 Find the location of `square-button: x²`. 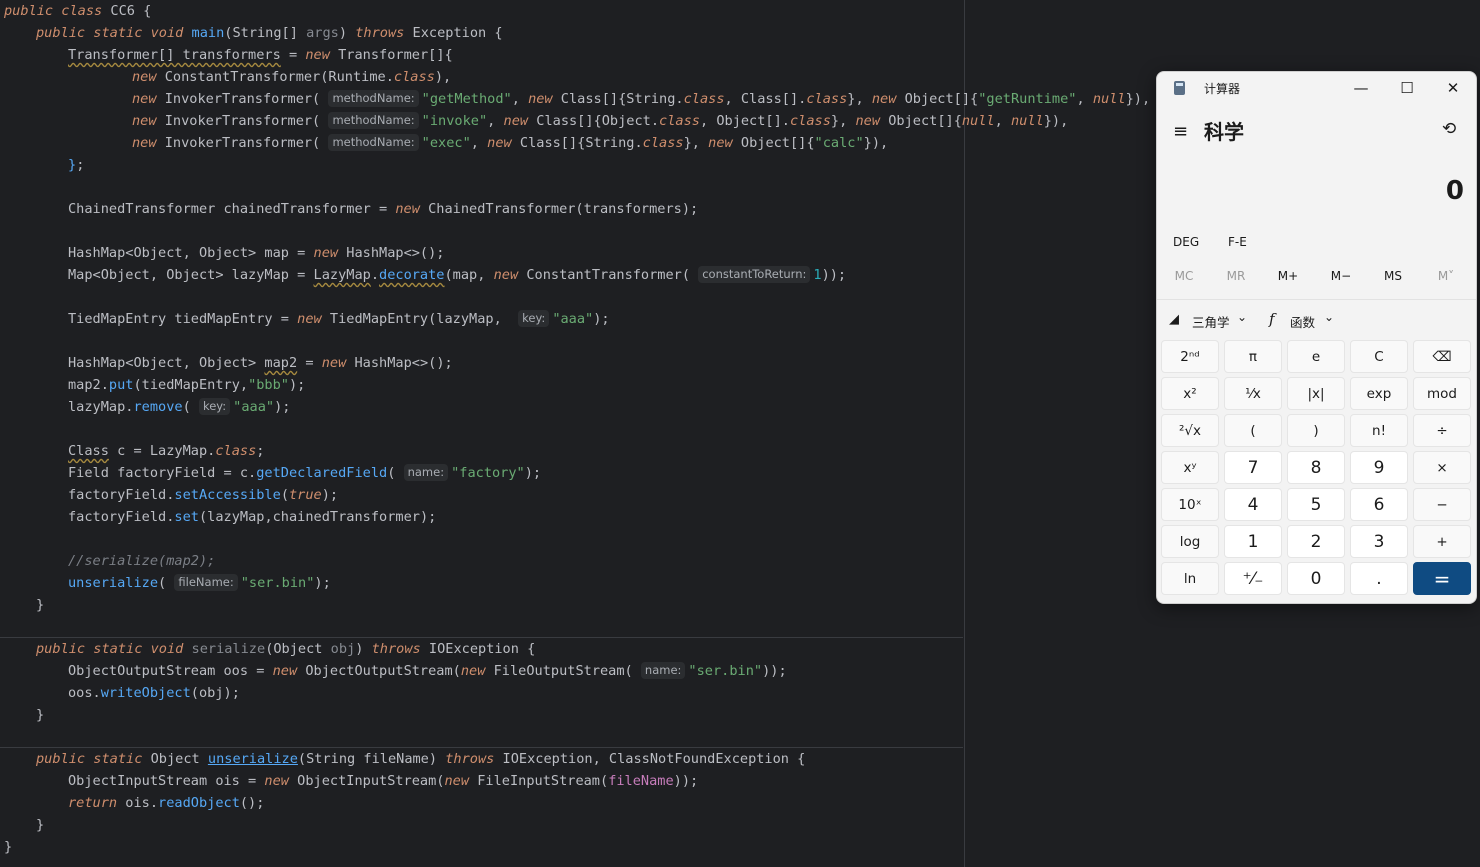

square-button: x² is located at coordinates (1190, 393).